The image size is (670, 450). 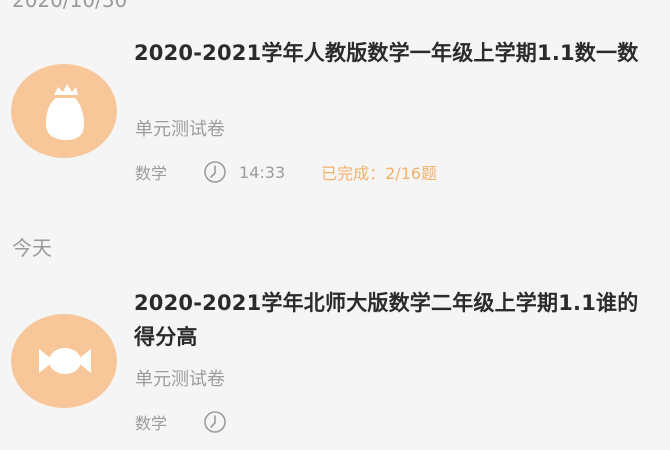 I want to click on money-bag-icon, so click(x=65, y=112).